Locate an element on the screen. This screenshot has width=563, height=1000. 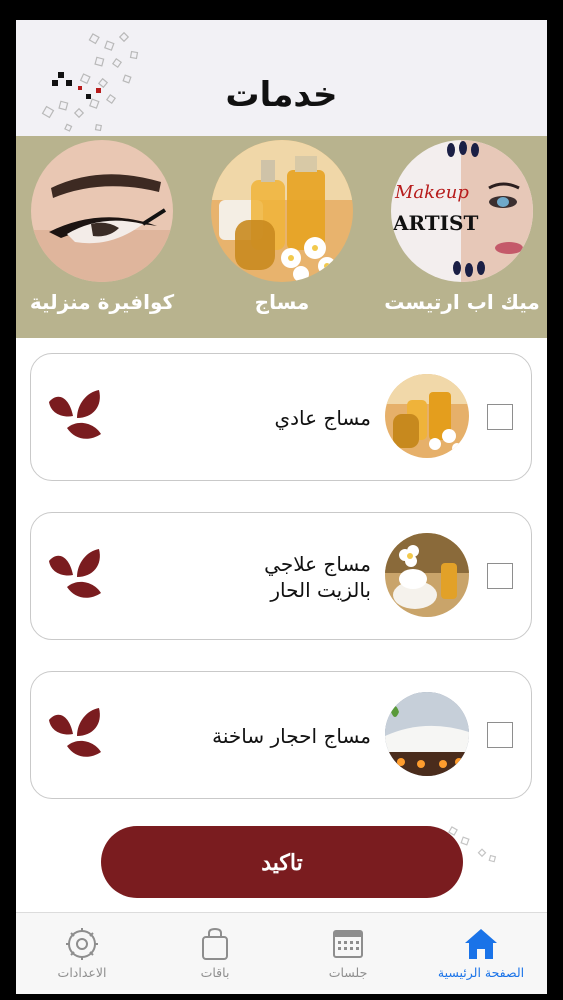
bag-icon is located at coordinates (215, 943).